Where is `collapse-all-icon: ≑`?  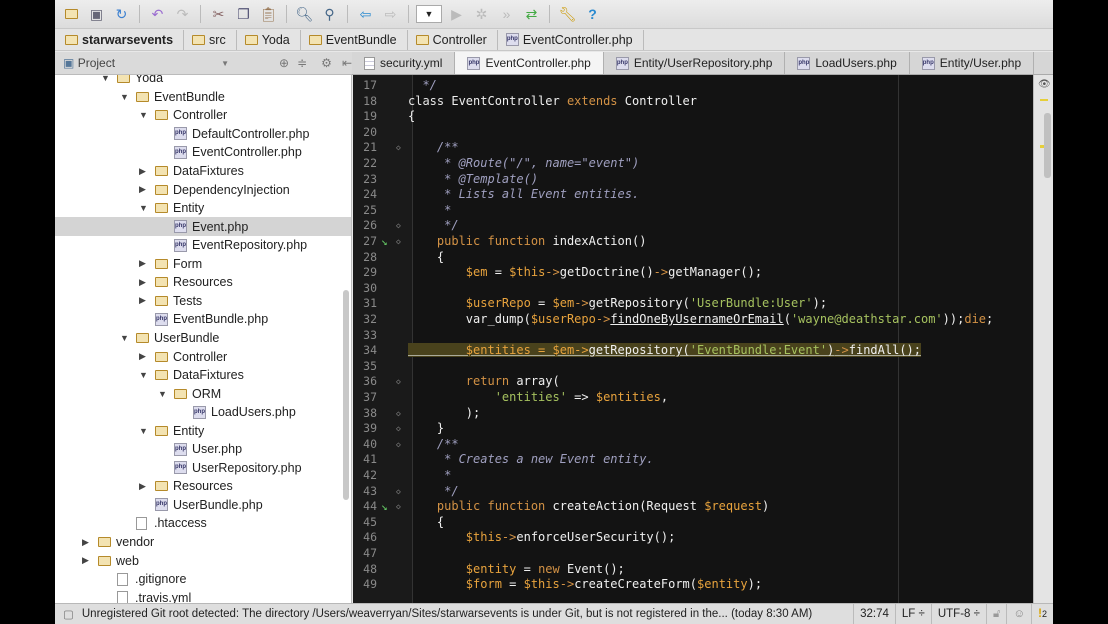
collapse-all-icon: ≑ is located at coordinates (302, 63).